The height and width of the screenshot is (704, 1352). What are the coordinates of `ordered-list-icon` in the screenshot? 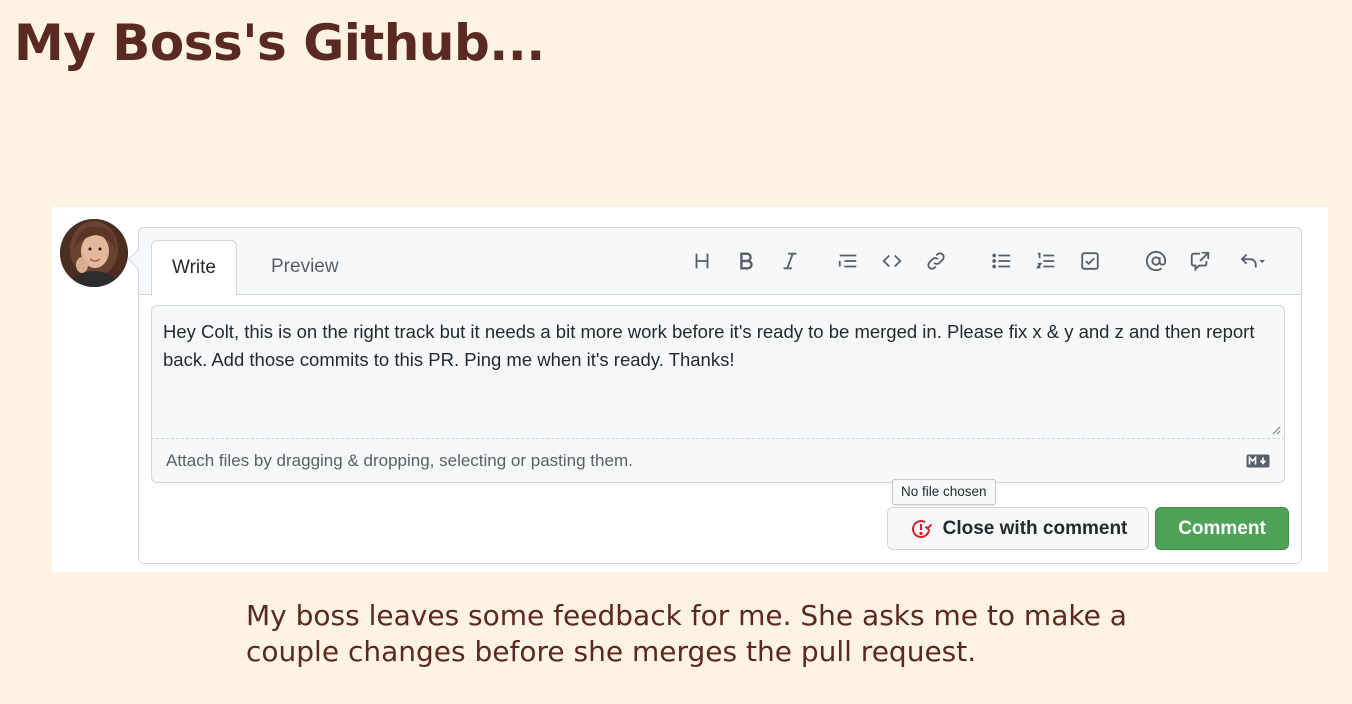 It's located at (1046, 261).